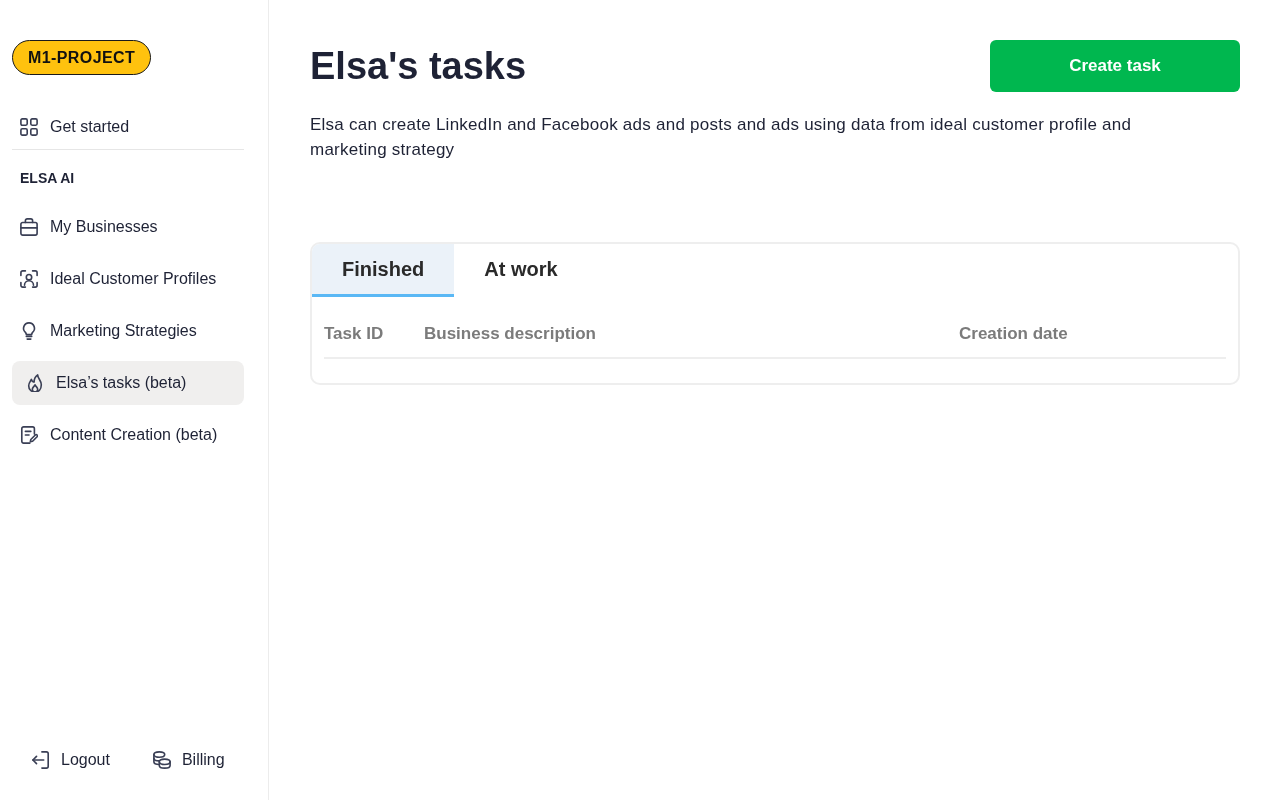 The image size is (1280, 800). What do you see at coordinates (29, 127) in the screenshot?
I see `grid-icon` at bounding box center [29, 127].